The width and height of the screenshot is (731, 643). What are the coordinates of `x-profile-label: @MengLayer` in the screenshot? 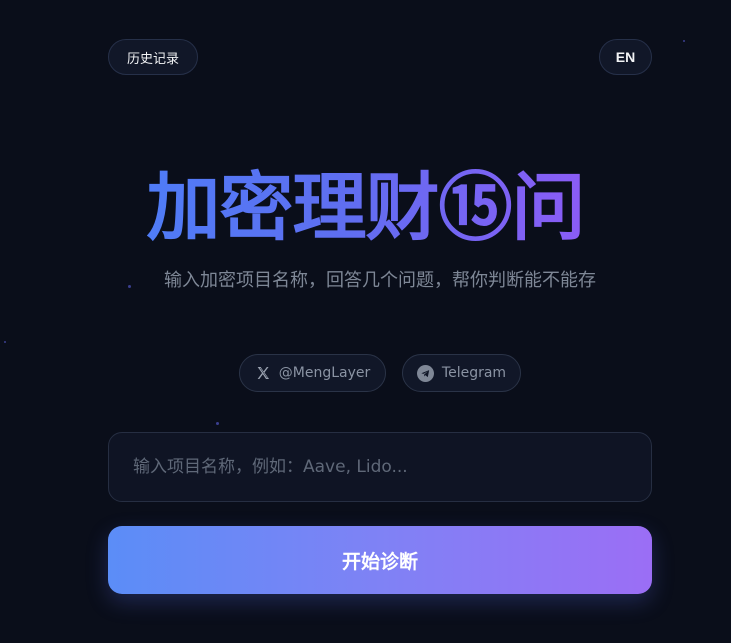 It's located at (324, 373).